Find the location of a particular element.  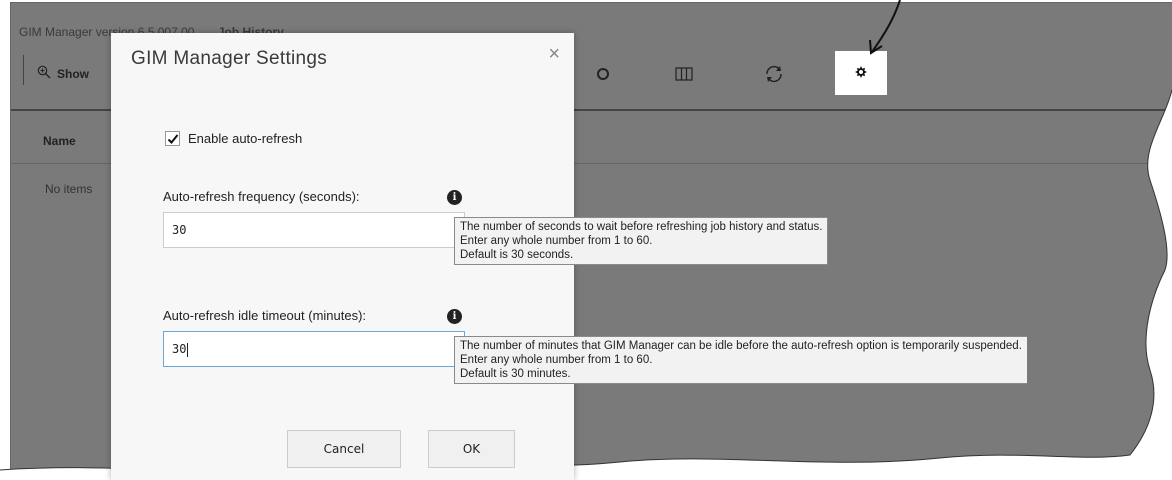

frequency-label: Auto-refresh frequency (seconds): is located at coordinates (261, 196).